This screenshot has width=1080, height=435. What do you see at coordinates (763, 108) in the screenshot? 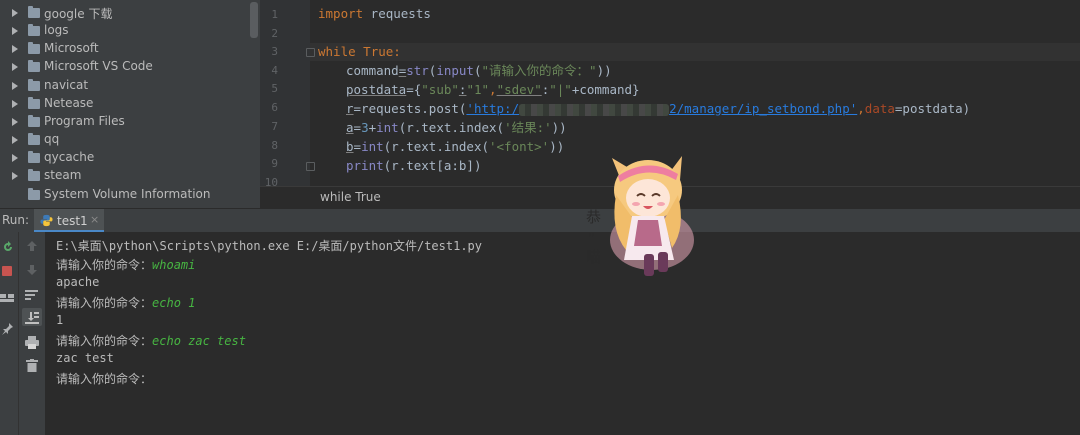
I see `url-string: 2/manager/ip_setbond.php'` at bounding box center [763, 108].